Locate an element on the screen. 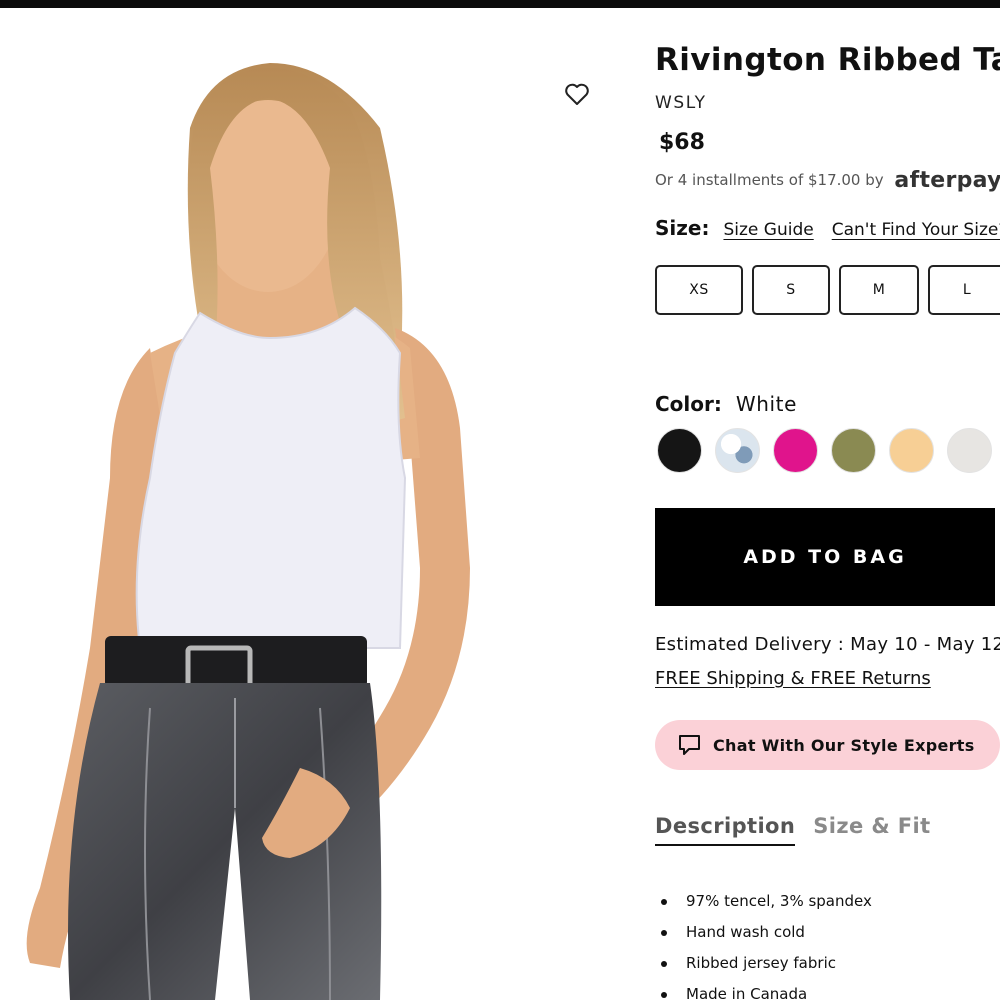 The height and width of the screenshot is (1000, 1000). product-tabs: Description Size & Fit is located at coordinates (802, 830).